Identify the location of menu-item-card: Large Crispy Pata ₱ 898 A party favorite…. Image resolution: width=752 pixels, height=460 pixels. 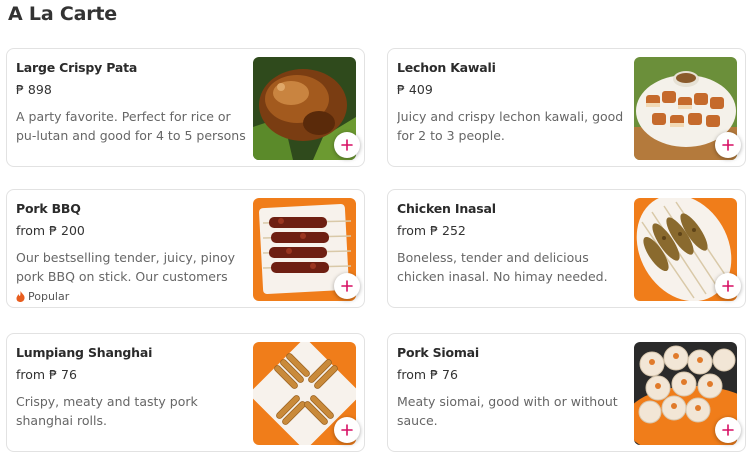
(185, 107).